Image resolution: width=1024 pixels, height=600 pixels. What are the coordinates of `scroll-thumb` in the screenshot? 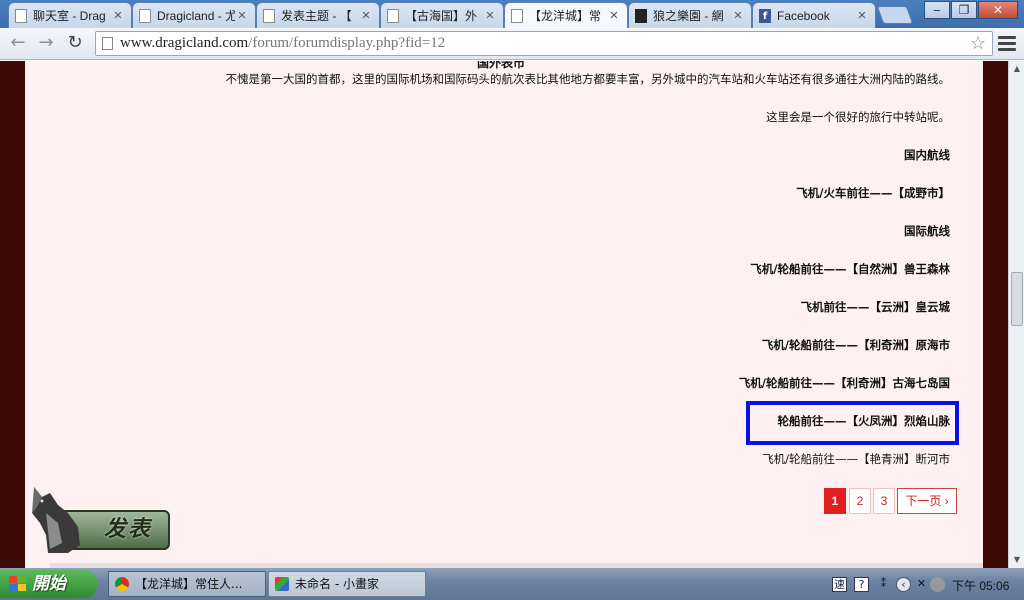 It's located at (1017, 299).